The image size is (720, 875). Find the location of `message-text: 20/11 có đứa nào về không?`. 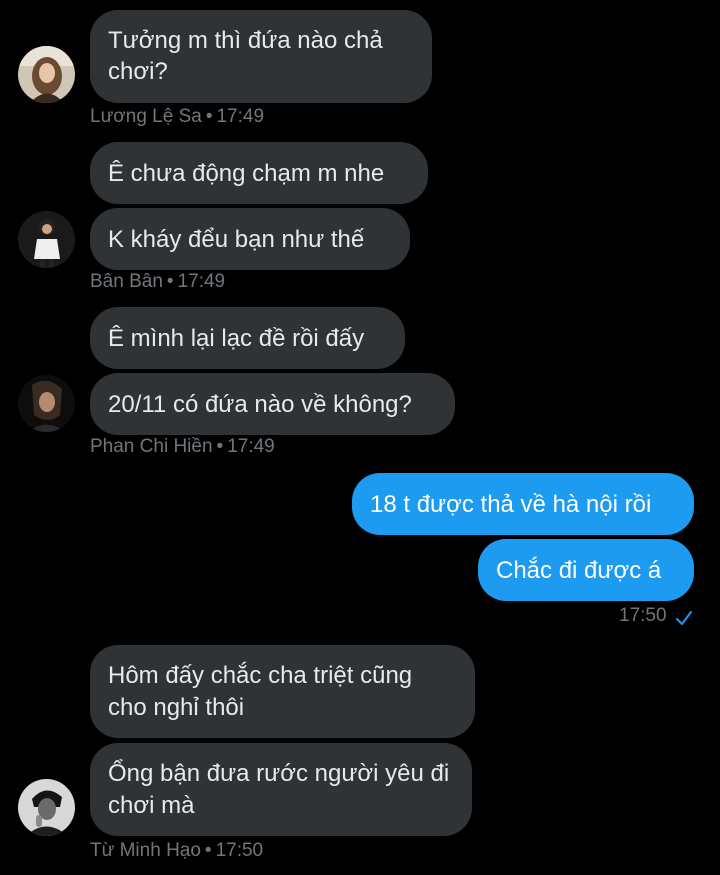

message-text: 20/11 có đứa nào về không? is located at coordinates (260, 404).